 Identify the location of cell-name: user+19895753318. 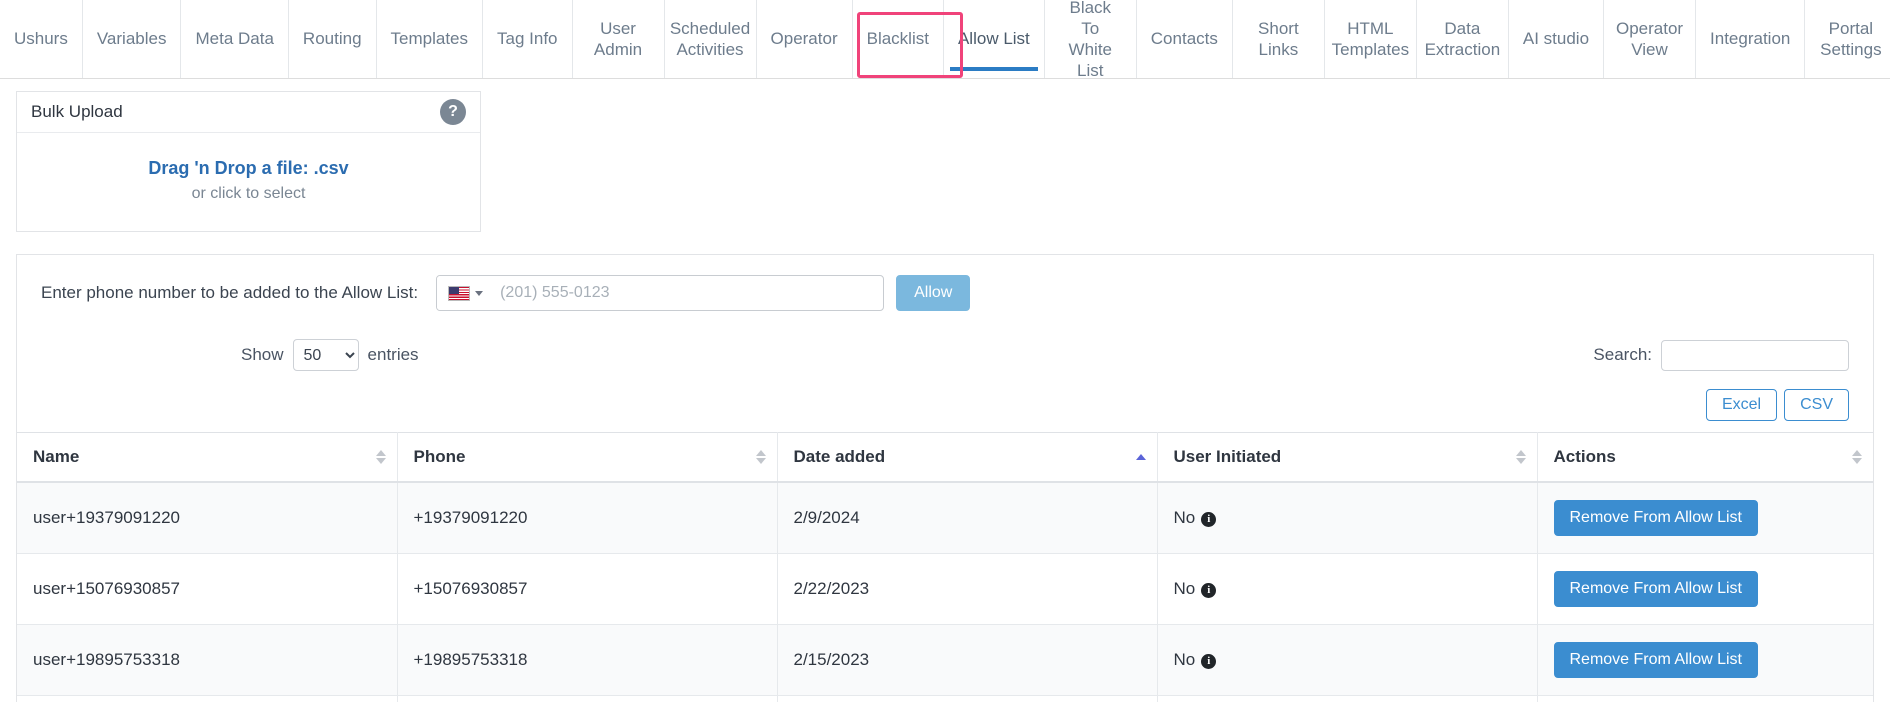
(207, 660).